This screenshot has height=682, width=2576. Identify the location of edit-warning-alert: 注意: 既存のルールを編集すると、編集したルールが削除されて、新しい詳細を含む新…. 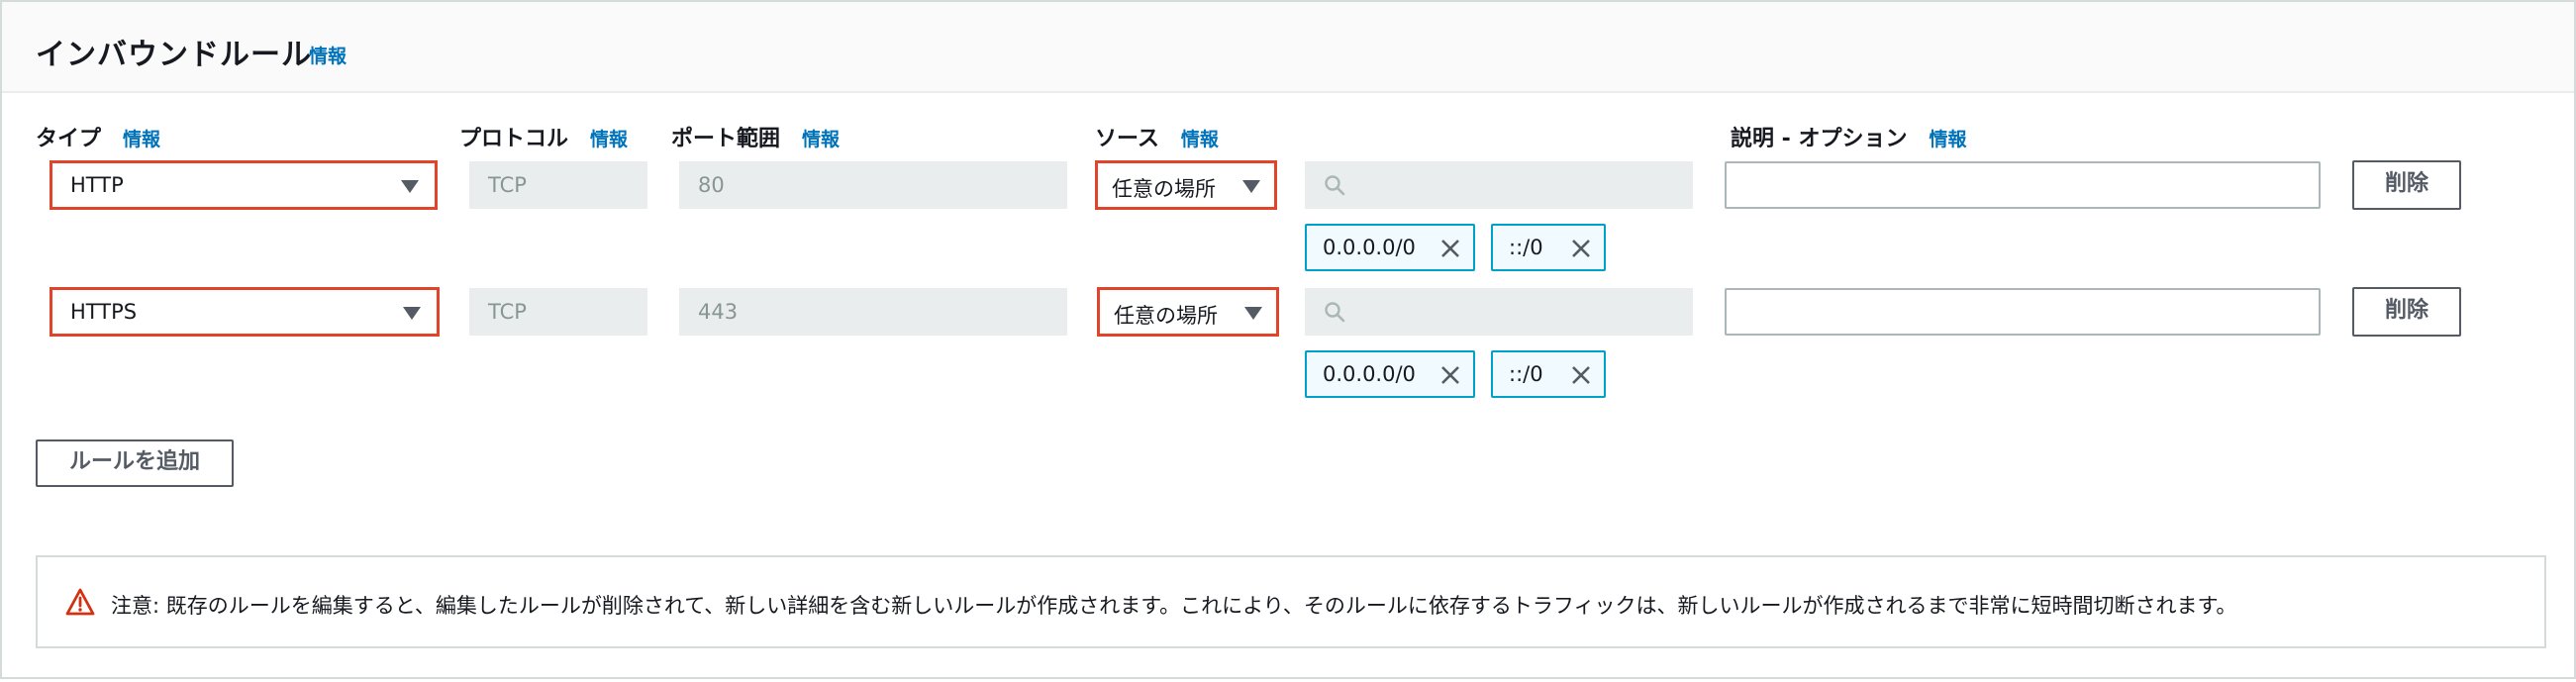
(1291, 601).